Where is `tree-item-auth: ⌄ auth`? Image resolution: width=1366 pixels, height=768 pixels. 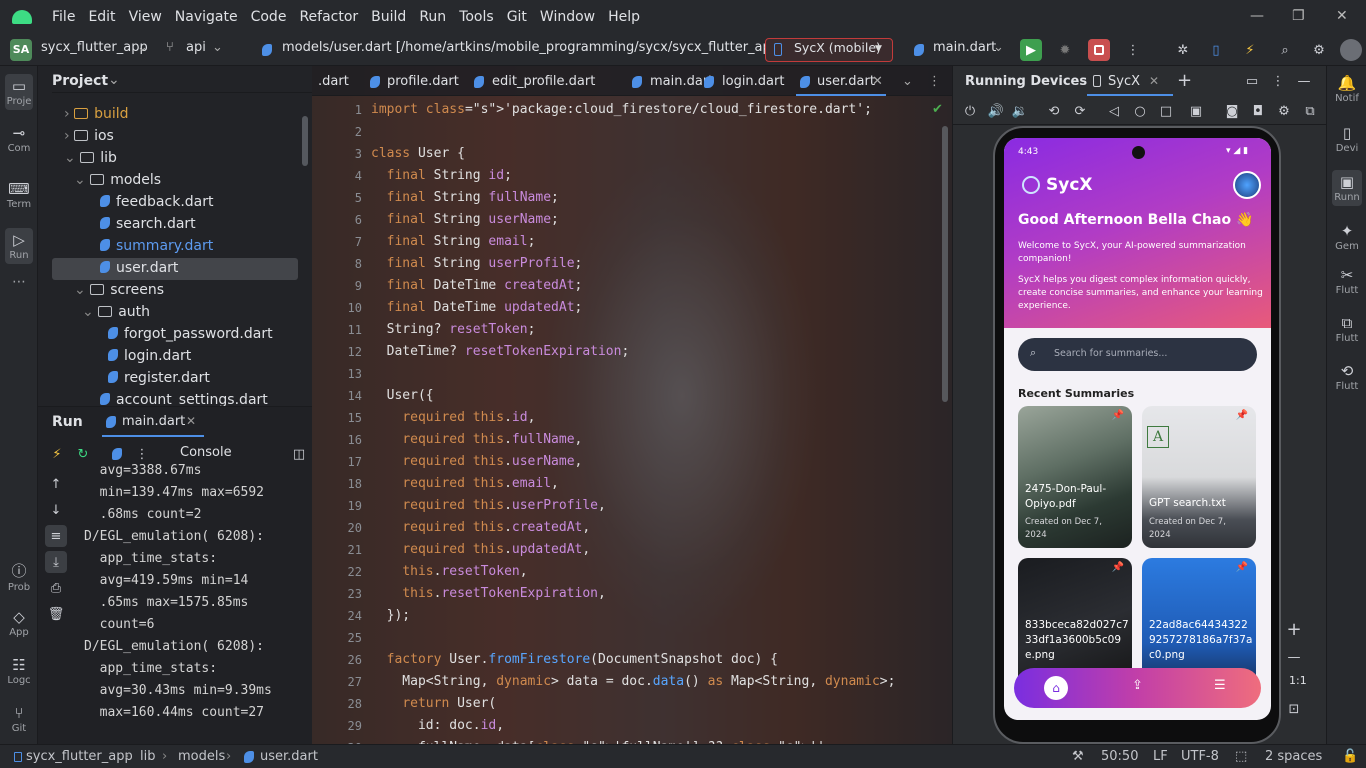
tree-item-auth: ⌄ auth is located at coordinates (116, 312).